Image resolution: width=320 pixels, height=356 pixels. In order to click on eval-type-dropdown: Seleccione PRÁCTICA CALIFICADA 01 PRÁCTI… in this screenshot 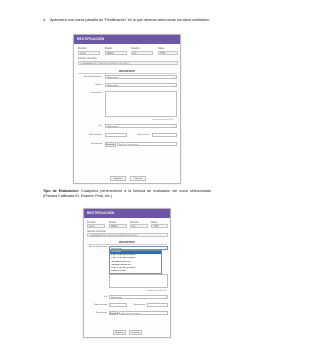, I will do `click(135, 262)`.